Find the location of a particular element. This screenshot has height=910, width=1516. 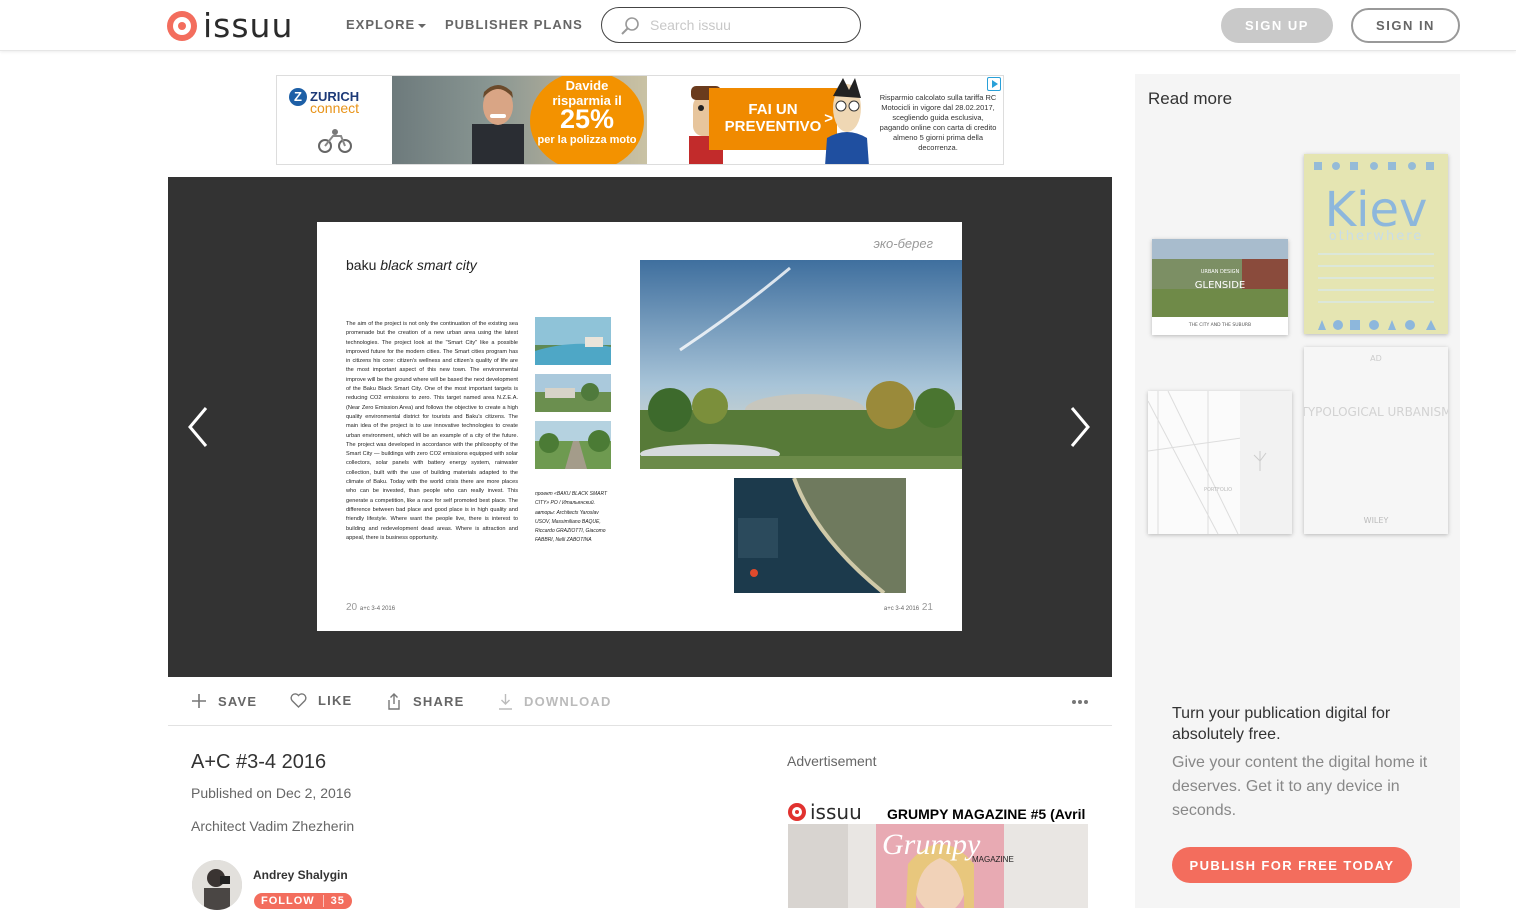

ad-brand: Z ZURICH connect is located at coordinates (334, 120).